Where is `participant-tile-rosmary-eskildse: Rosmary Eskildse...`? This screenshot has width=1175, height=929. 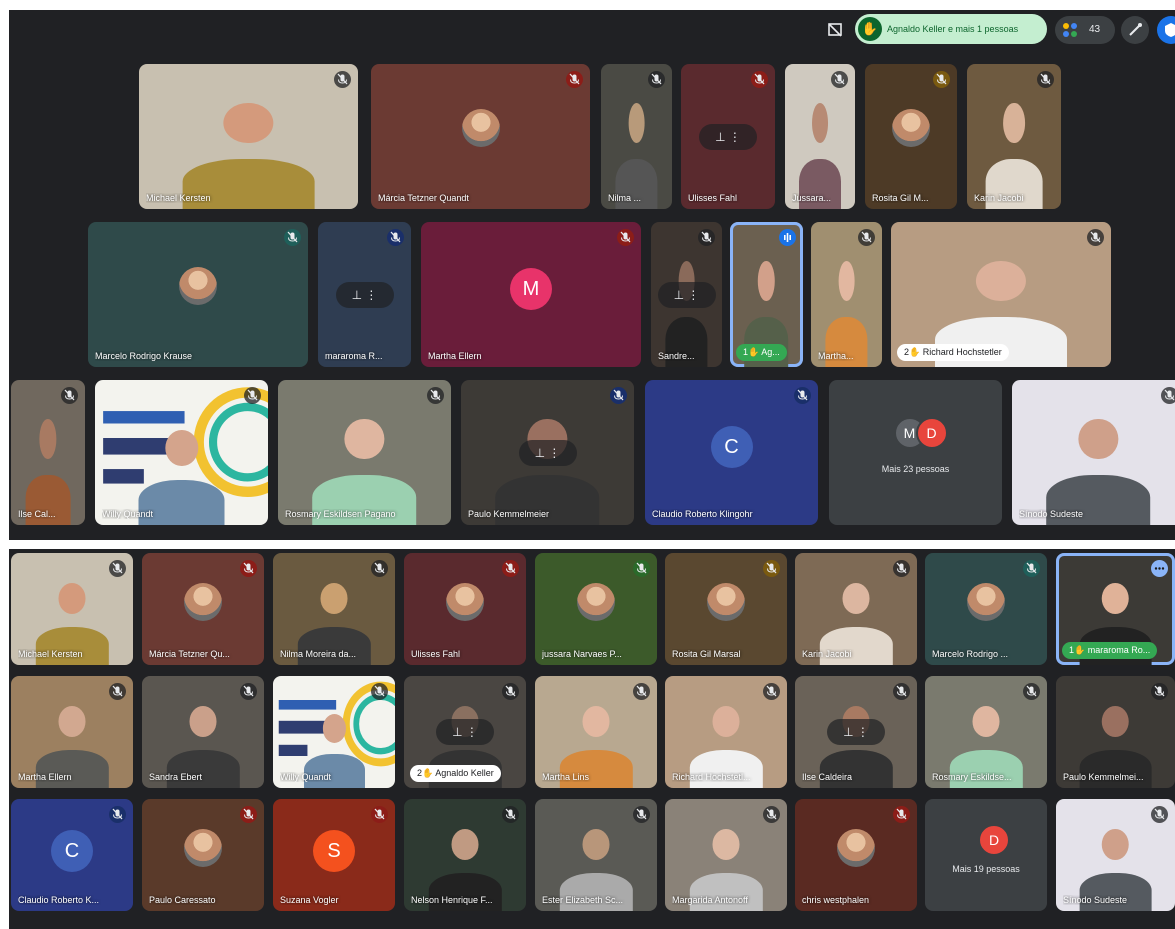
participant-tile-rosmary-eskildse: Rosmary Eskildse... is located at coordinates (986, 732).